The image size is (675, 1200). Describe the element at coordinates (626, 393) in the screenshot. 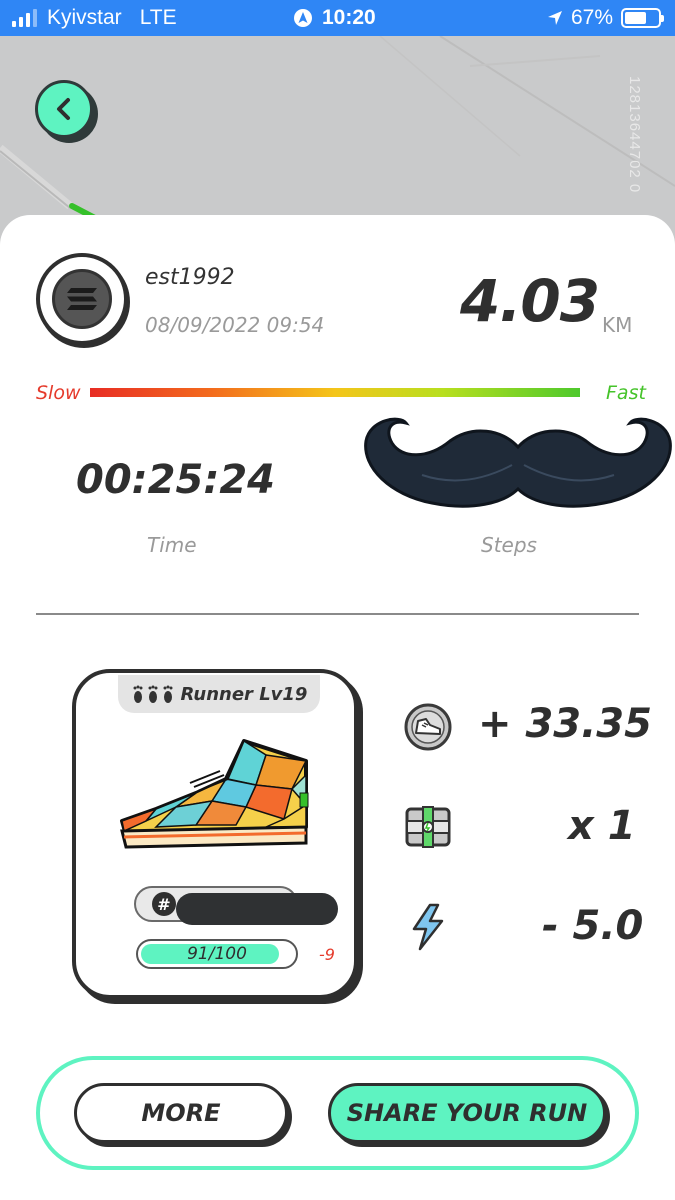

I see `speed-fast-label: Fast` at that location.